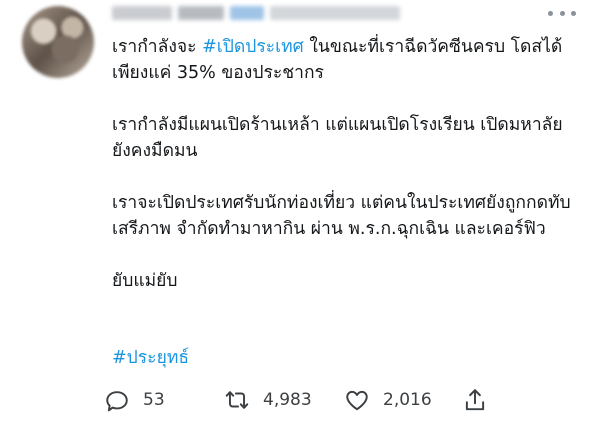  Describe the element at coordinates (150, 358) in the screenshot. I see `footer-hashtag-link: #ประยุทธ์` at that location.